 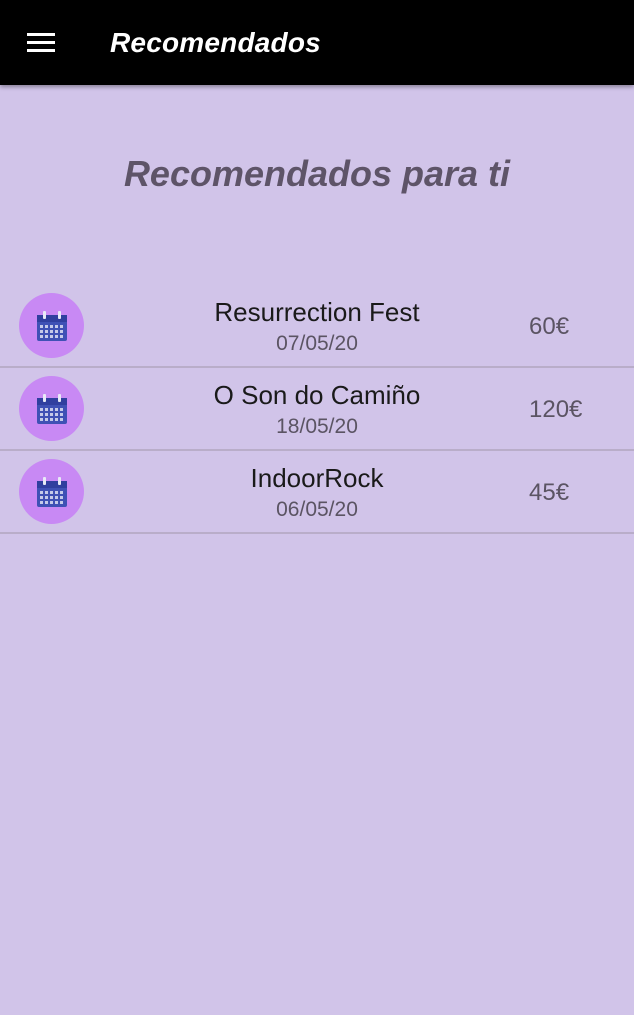 I want to click on event-list-item: IndoorRock 06/05/20 45€, so click(x=317, y=492).